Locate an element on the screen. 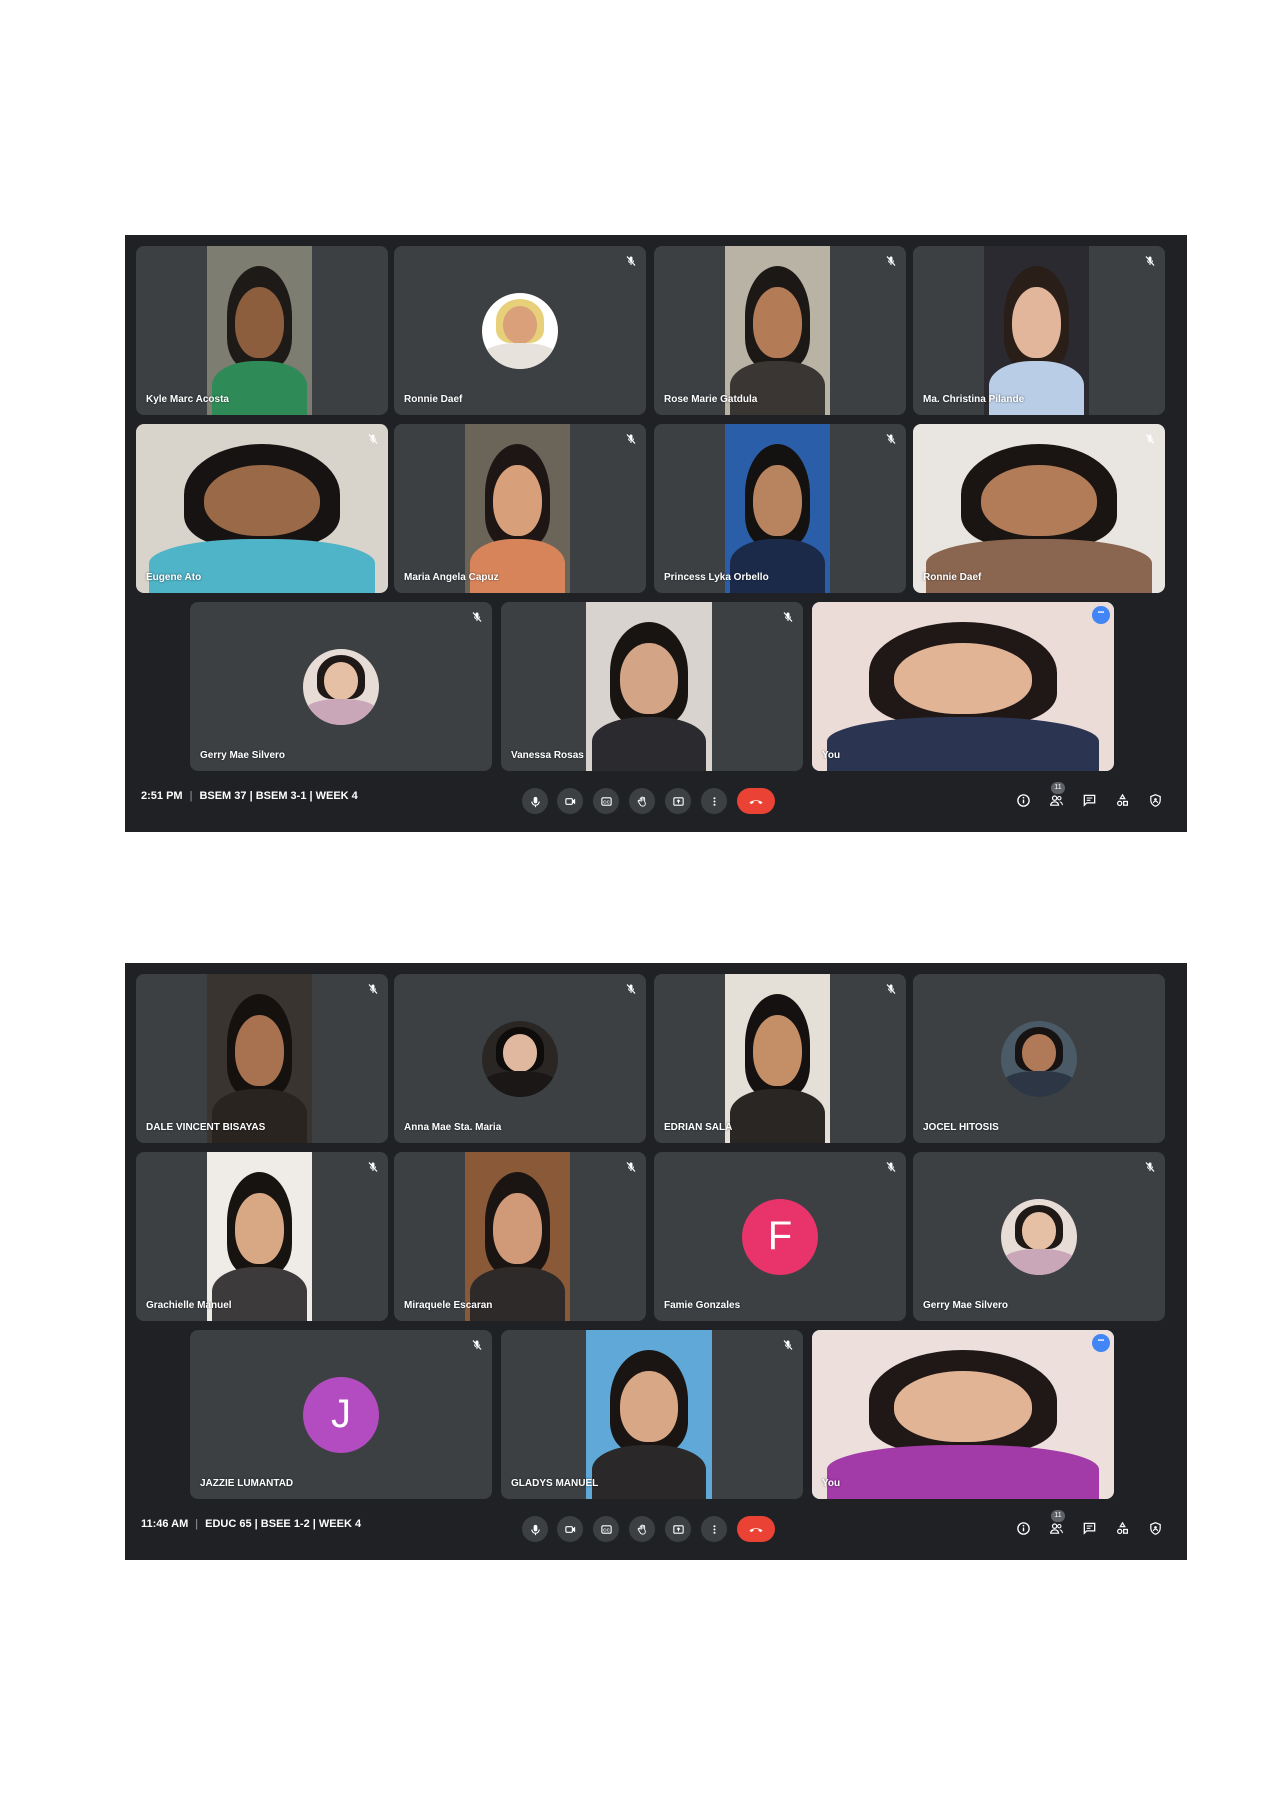  participant-tile: Kyle Marc Acosta is located at coordinates (262, 330).